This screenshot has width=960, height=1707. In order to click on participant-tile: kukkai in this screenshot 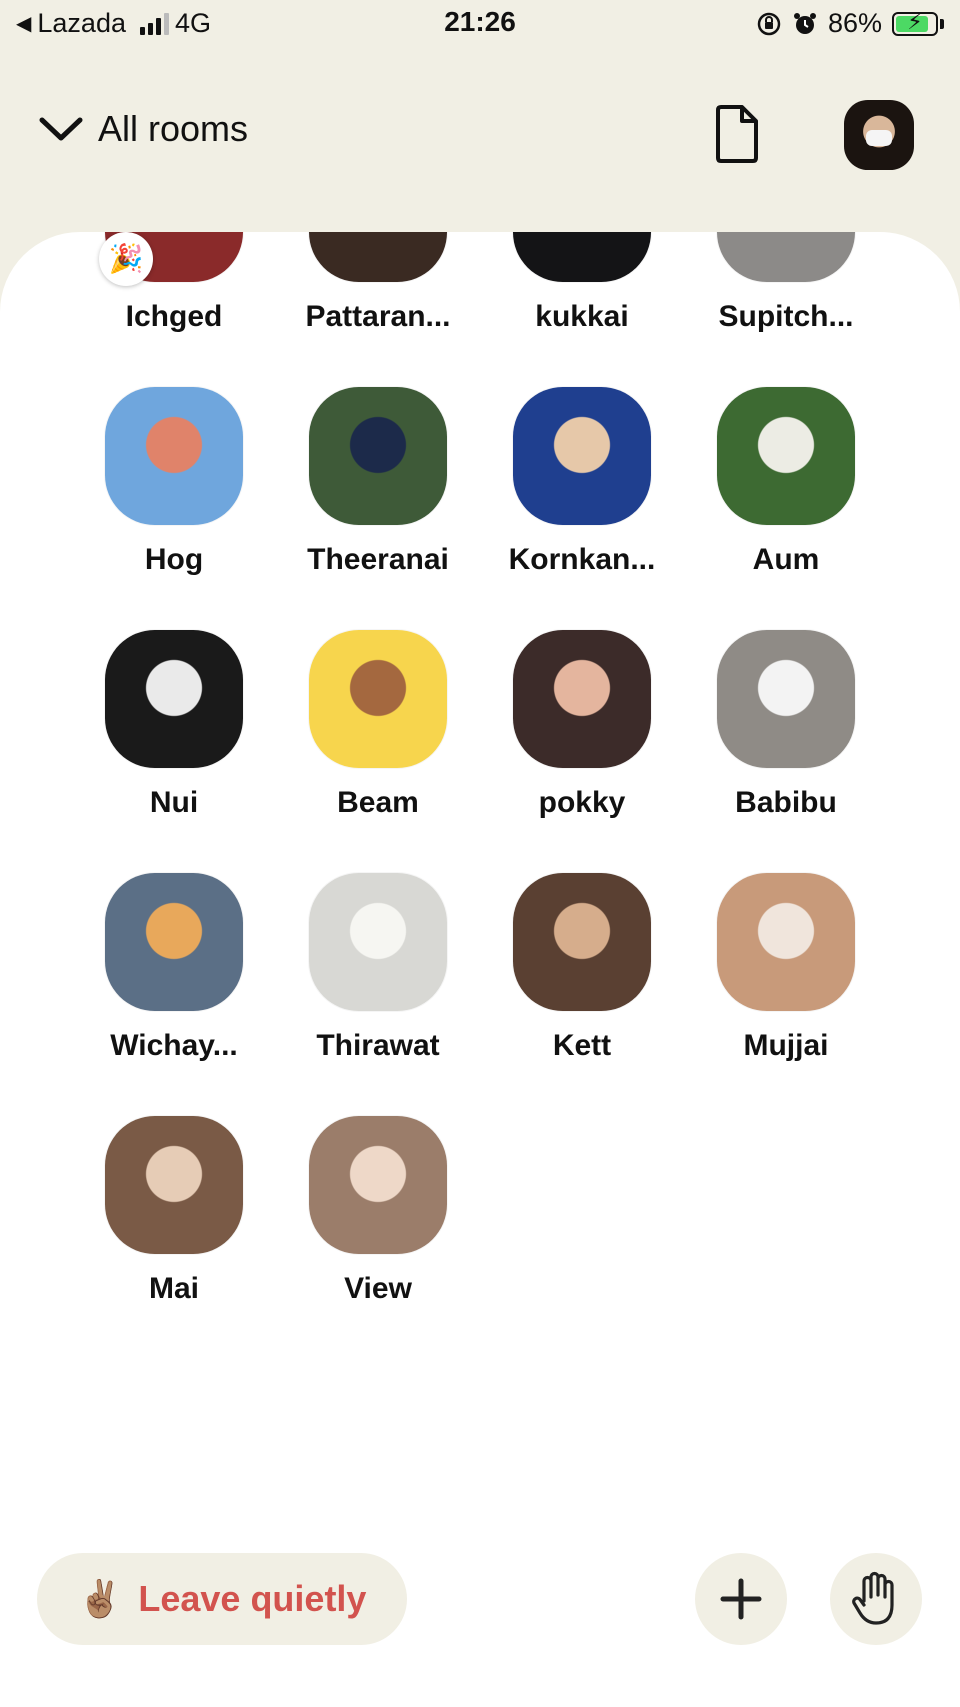, I will do `click(582, 283)`.